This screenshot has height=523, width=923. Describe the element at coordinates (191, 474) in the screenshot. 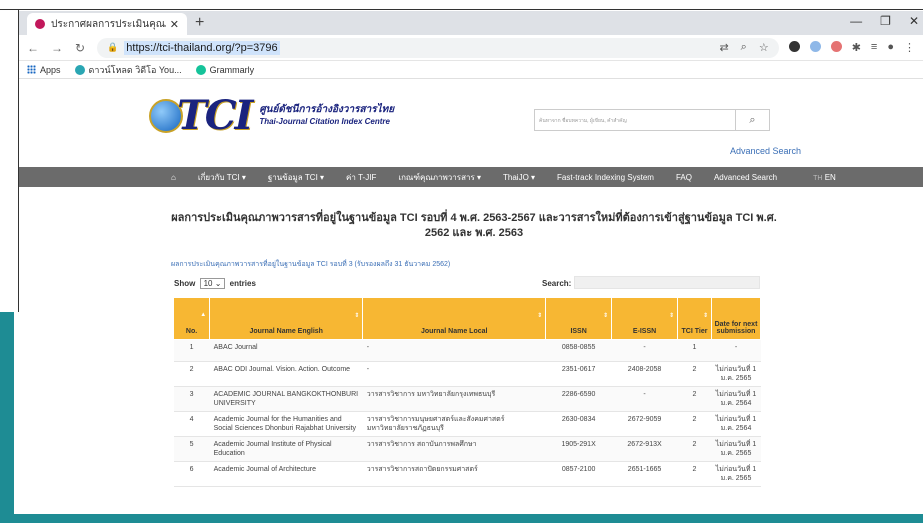

I see `cell-no: 6` at that location.